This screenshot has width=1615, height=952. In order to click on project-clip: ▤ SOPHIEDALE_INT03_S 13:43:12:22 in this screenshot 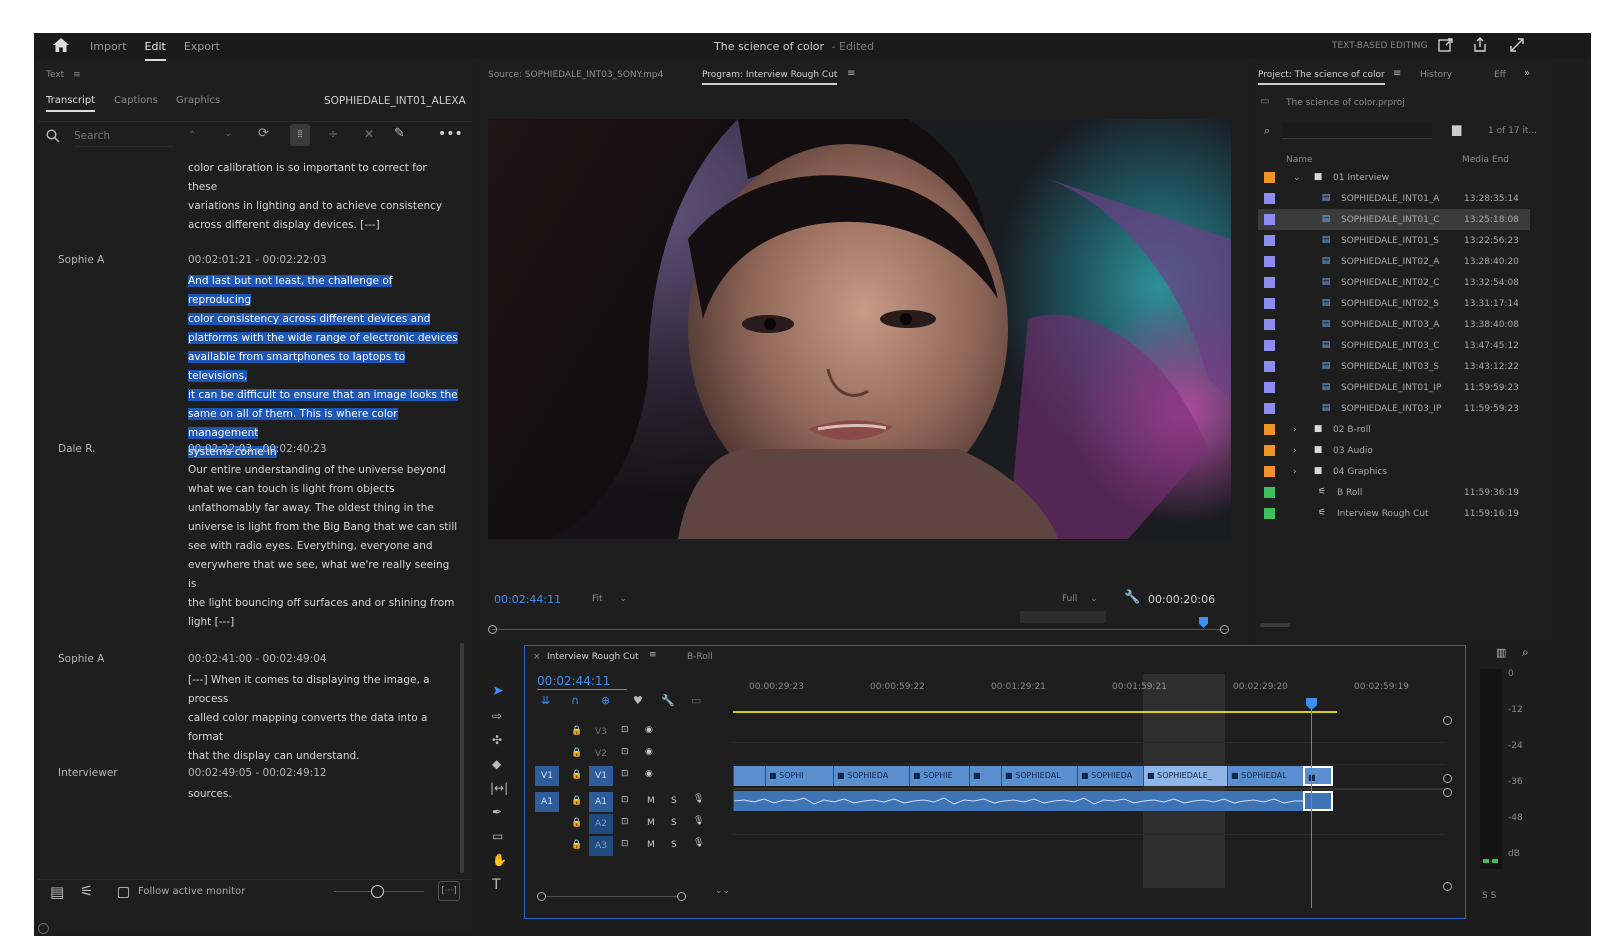, I will do `click(1394, 366)`.